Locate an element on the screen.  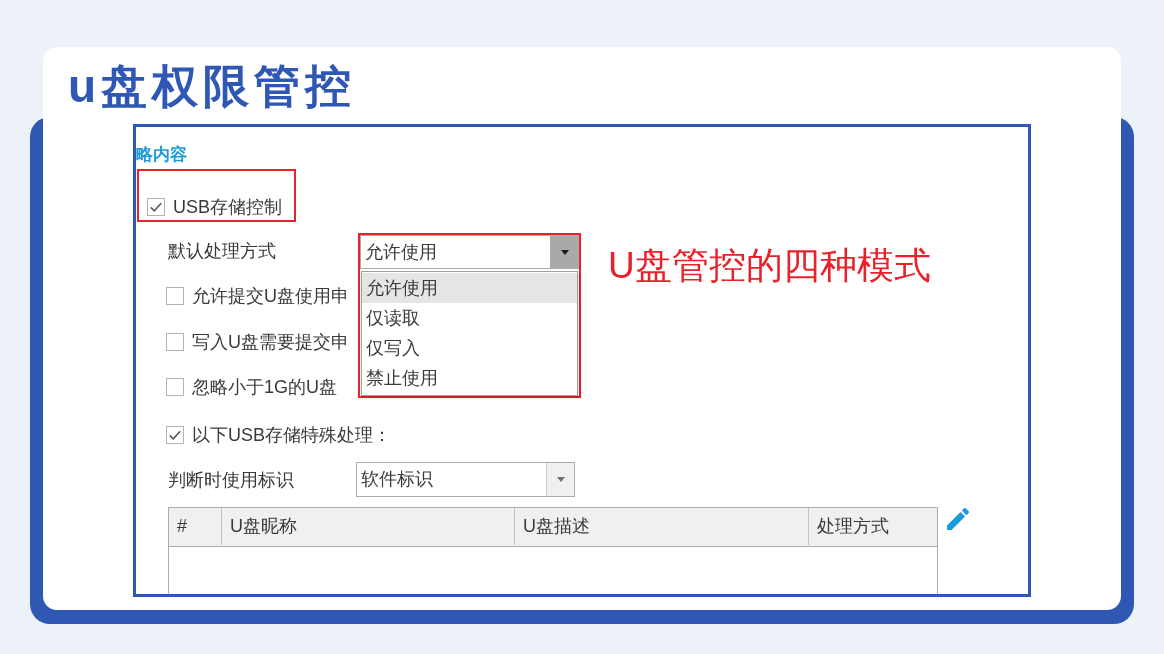
dropdown-option: 允许使用 is located at coordinates (469, 288).